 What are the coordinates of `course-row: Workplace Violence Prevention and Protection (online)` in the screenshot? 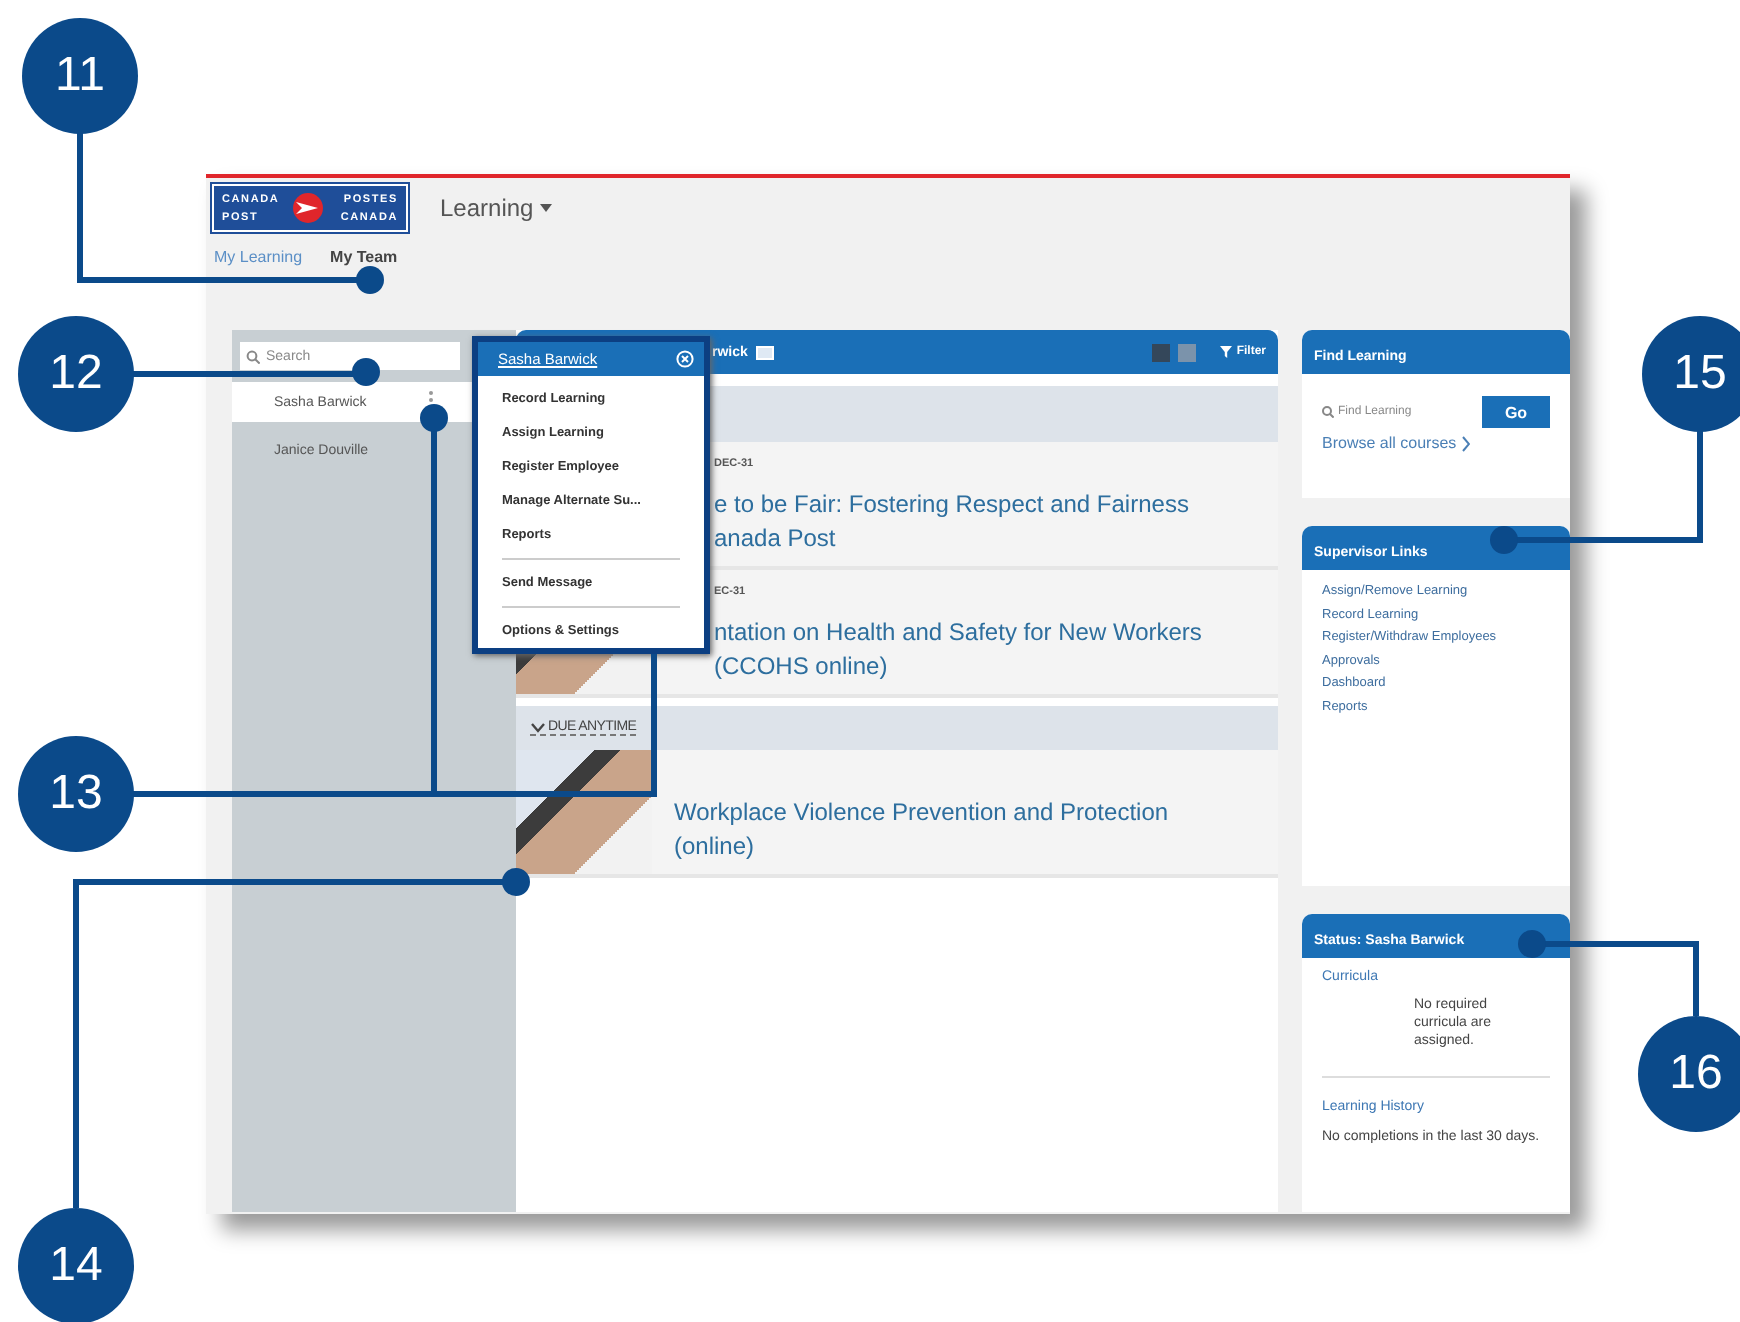 It's located at (897, 814).